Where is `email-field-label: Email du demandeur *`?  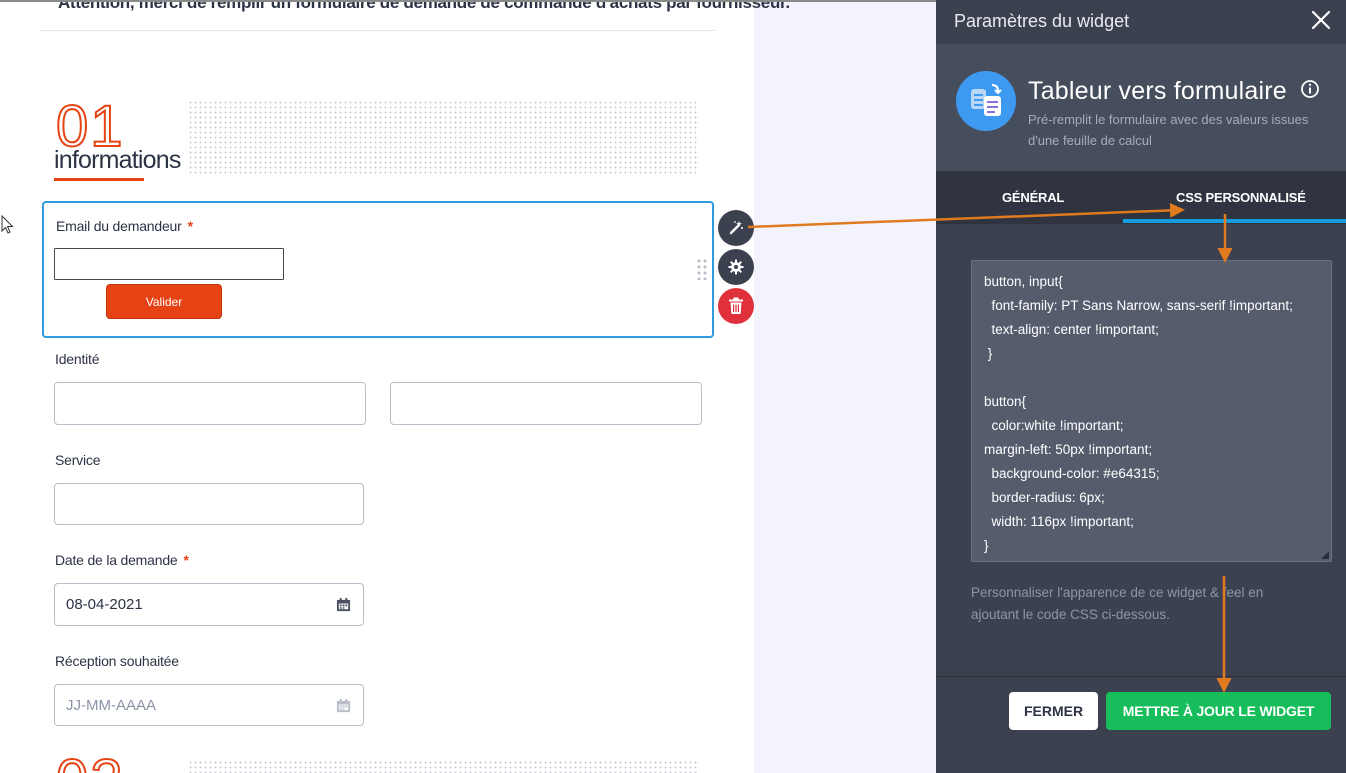
email-field-label: Email du demandeur * is located at coordinates (124, 226).